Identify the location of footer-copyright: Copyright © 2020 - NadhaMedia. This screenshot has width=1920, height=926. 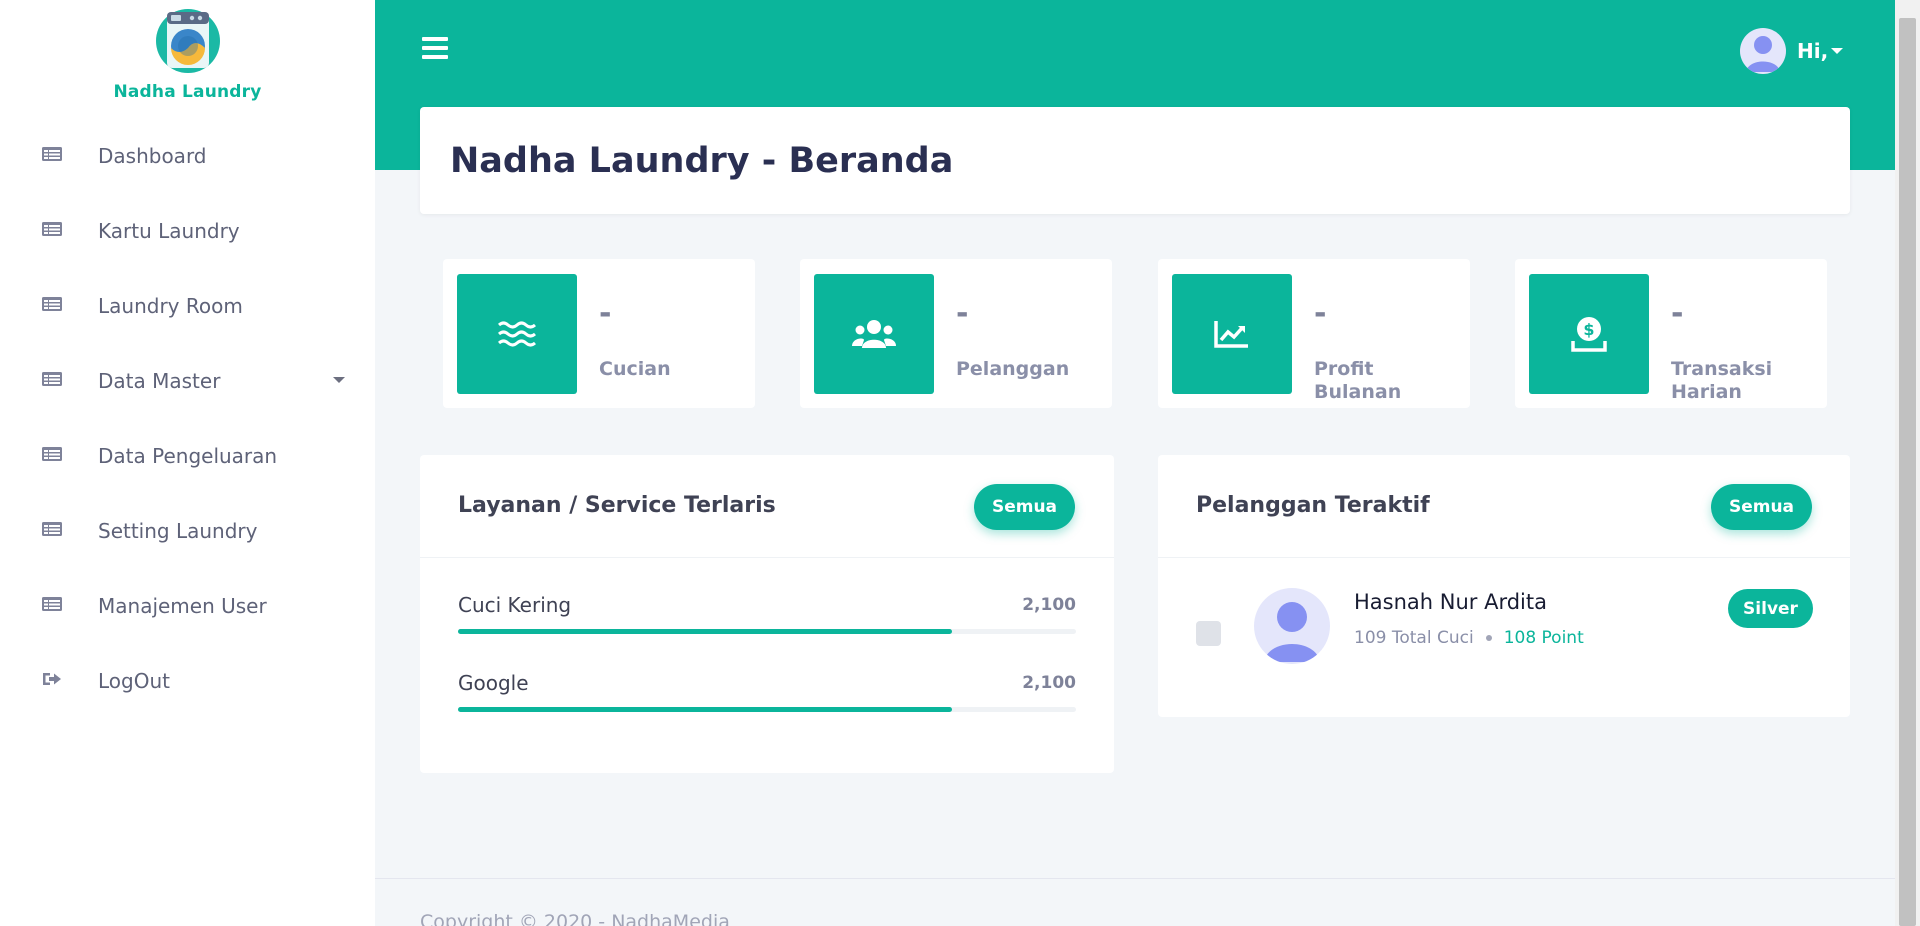
(575, 918).